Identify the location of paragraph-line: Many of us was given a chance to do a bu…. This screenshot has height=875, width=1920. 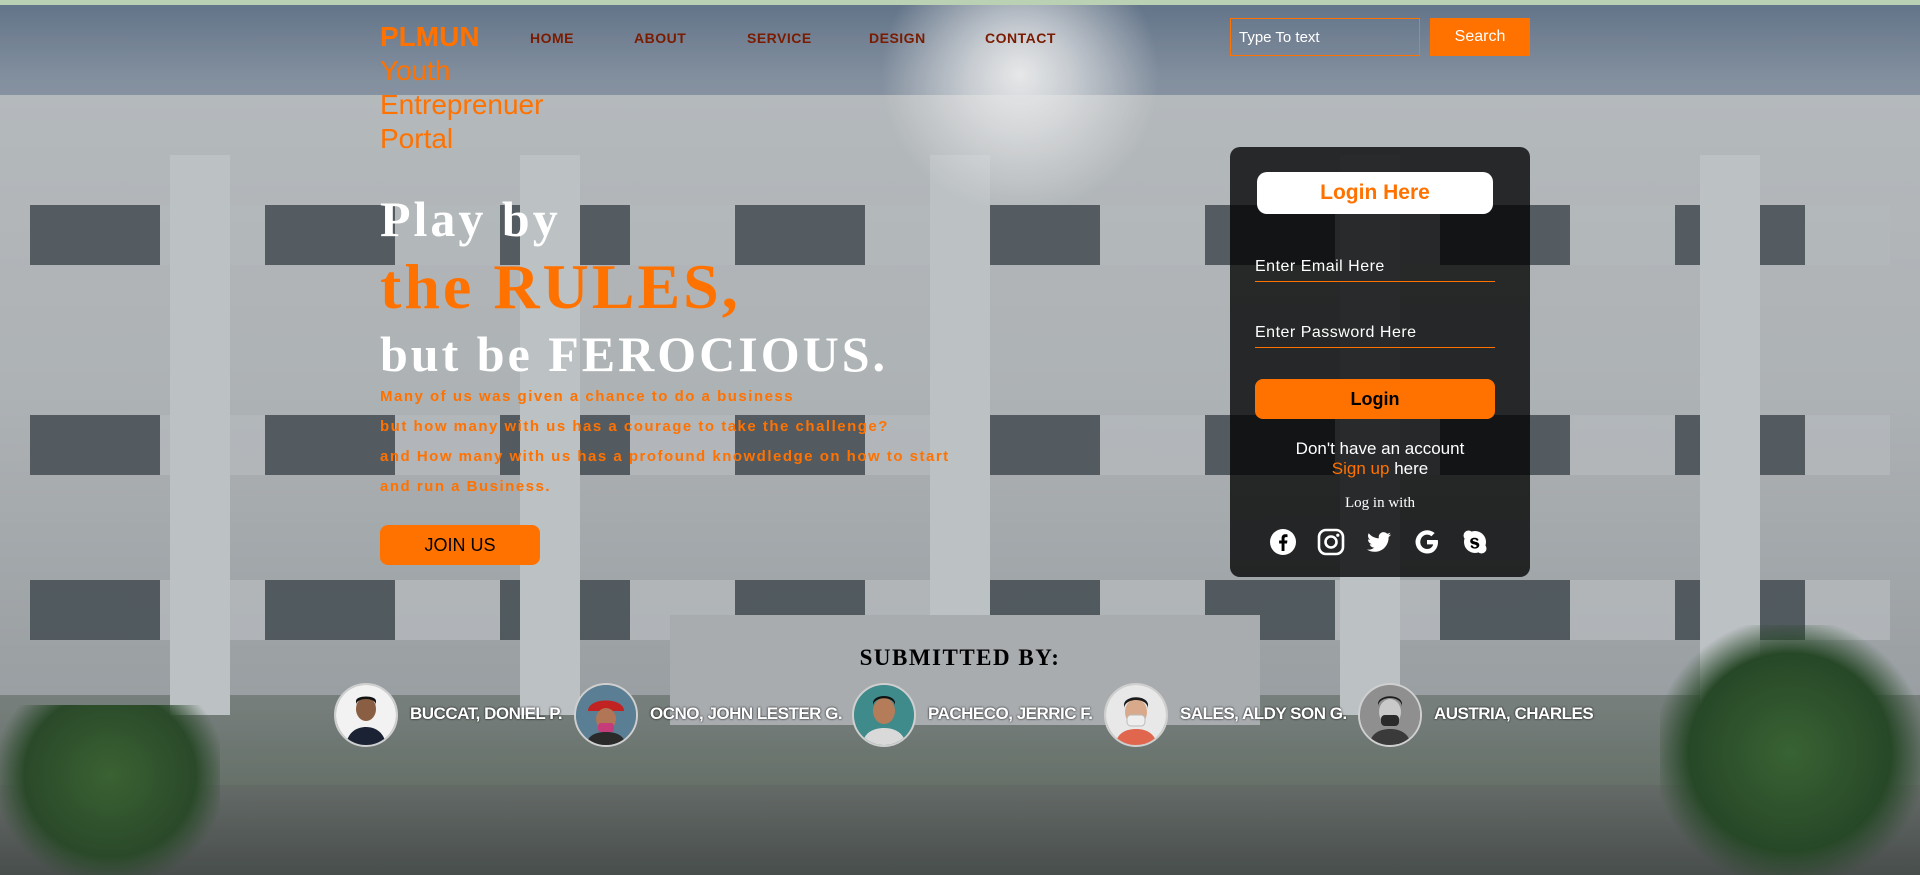
(587, 396).